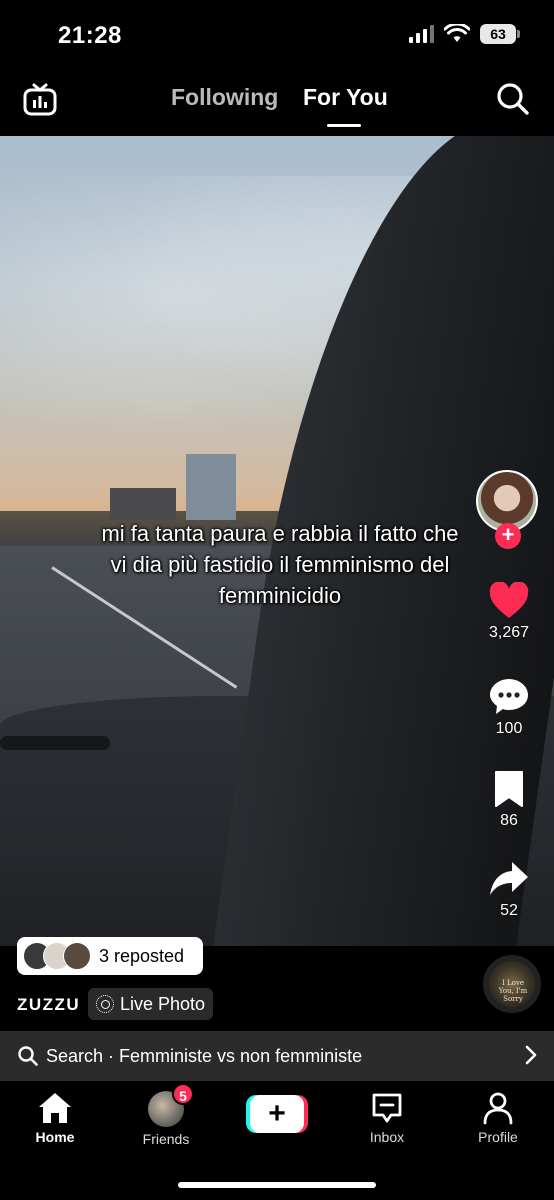  Describe the element at coordinates (345, 97) in the screenshot. I see `tab-for-you: For You` at that location.